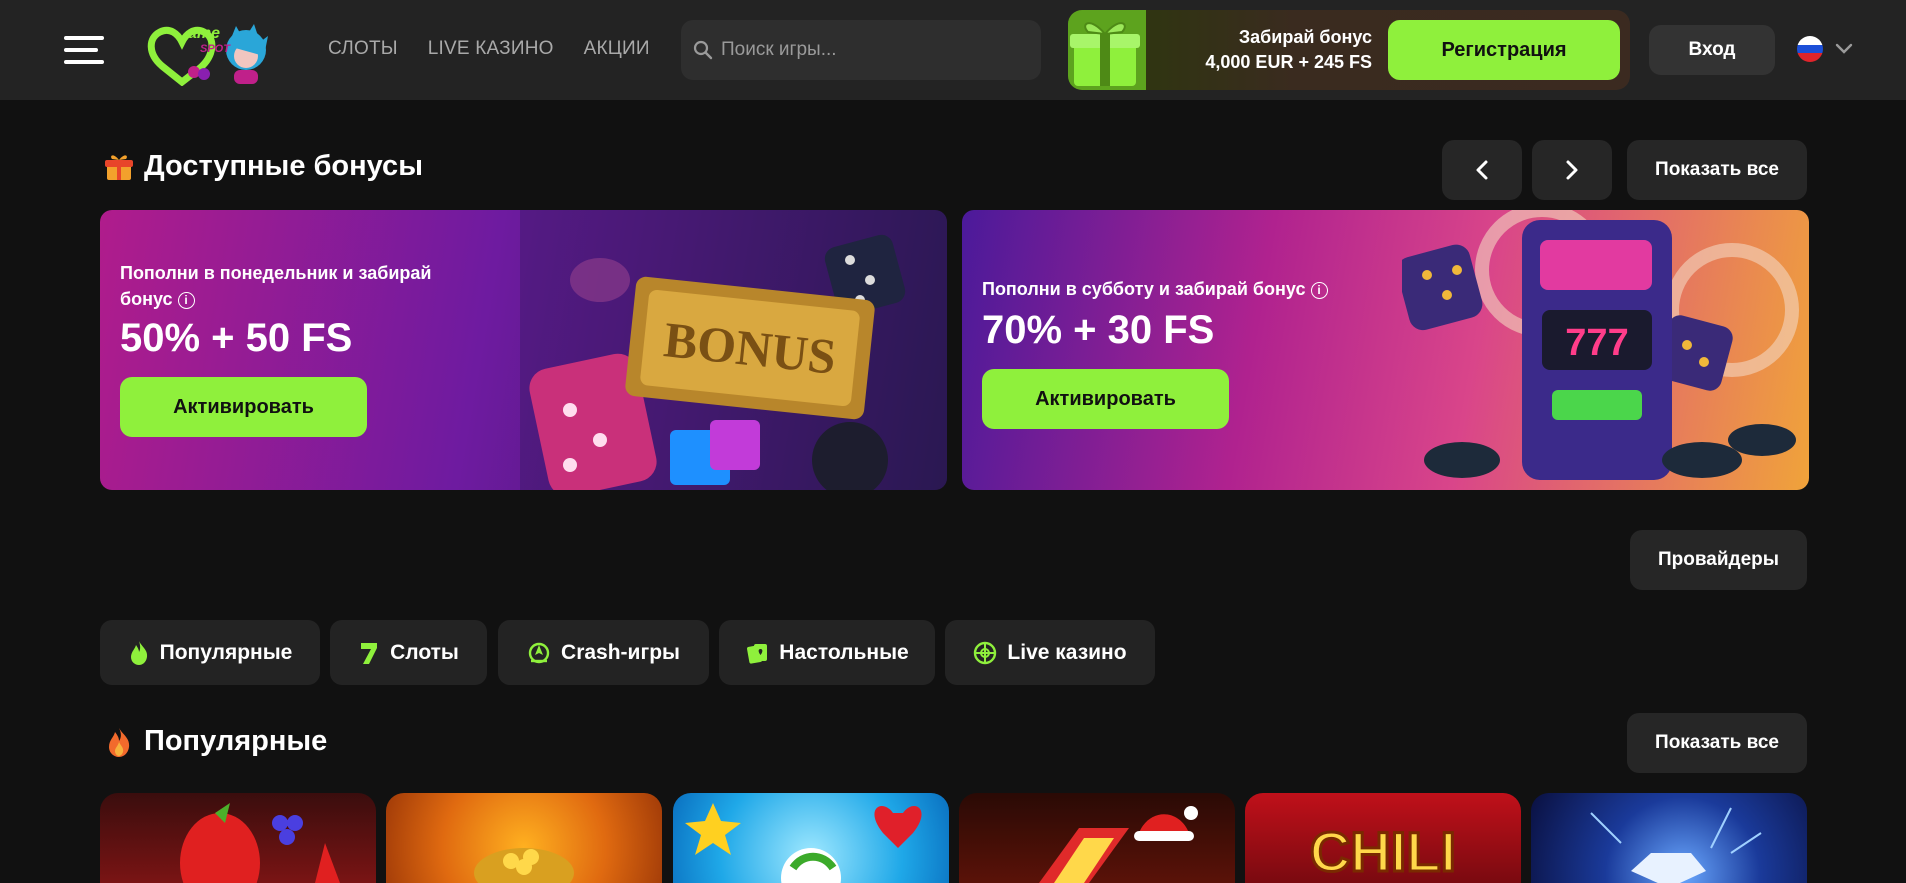 This screenshot has height=883, width=1906. I want to click on bonuses-prev-button, so click(1482, 170).